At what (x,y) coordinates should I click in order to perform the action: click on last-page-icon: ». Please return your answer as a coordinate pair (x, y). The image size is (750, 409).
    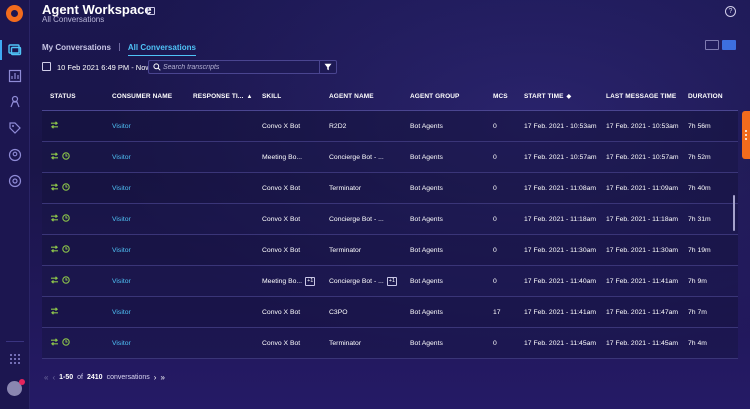
    Looking at the image, I should click on (162, 377).